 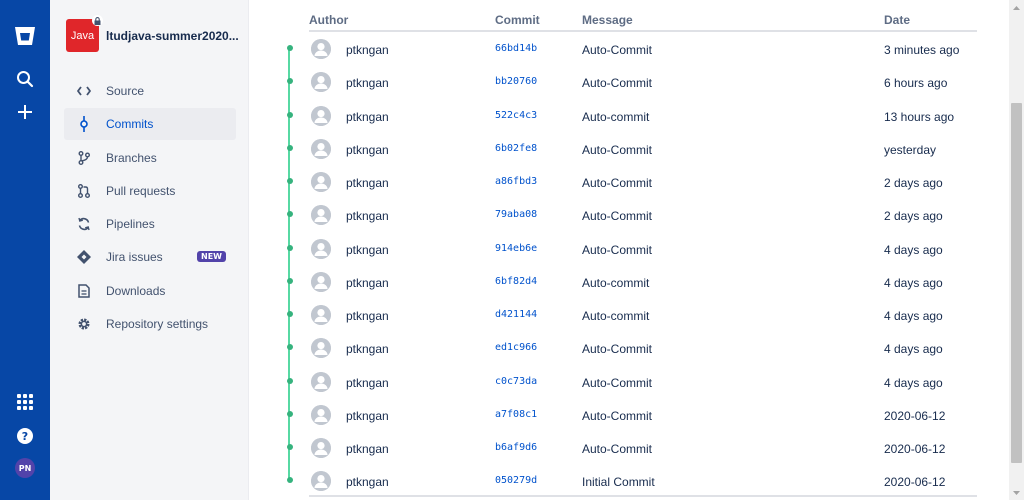 I want to click on commit-hash-link: 66bd14b, so click(x=516, y=48).